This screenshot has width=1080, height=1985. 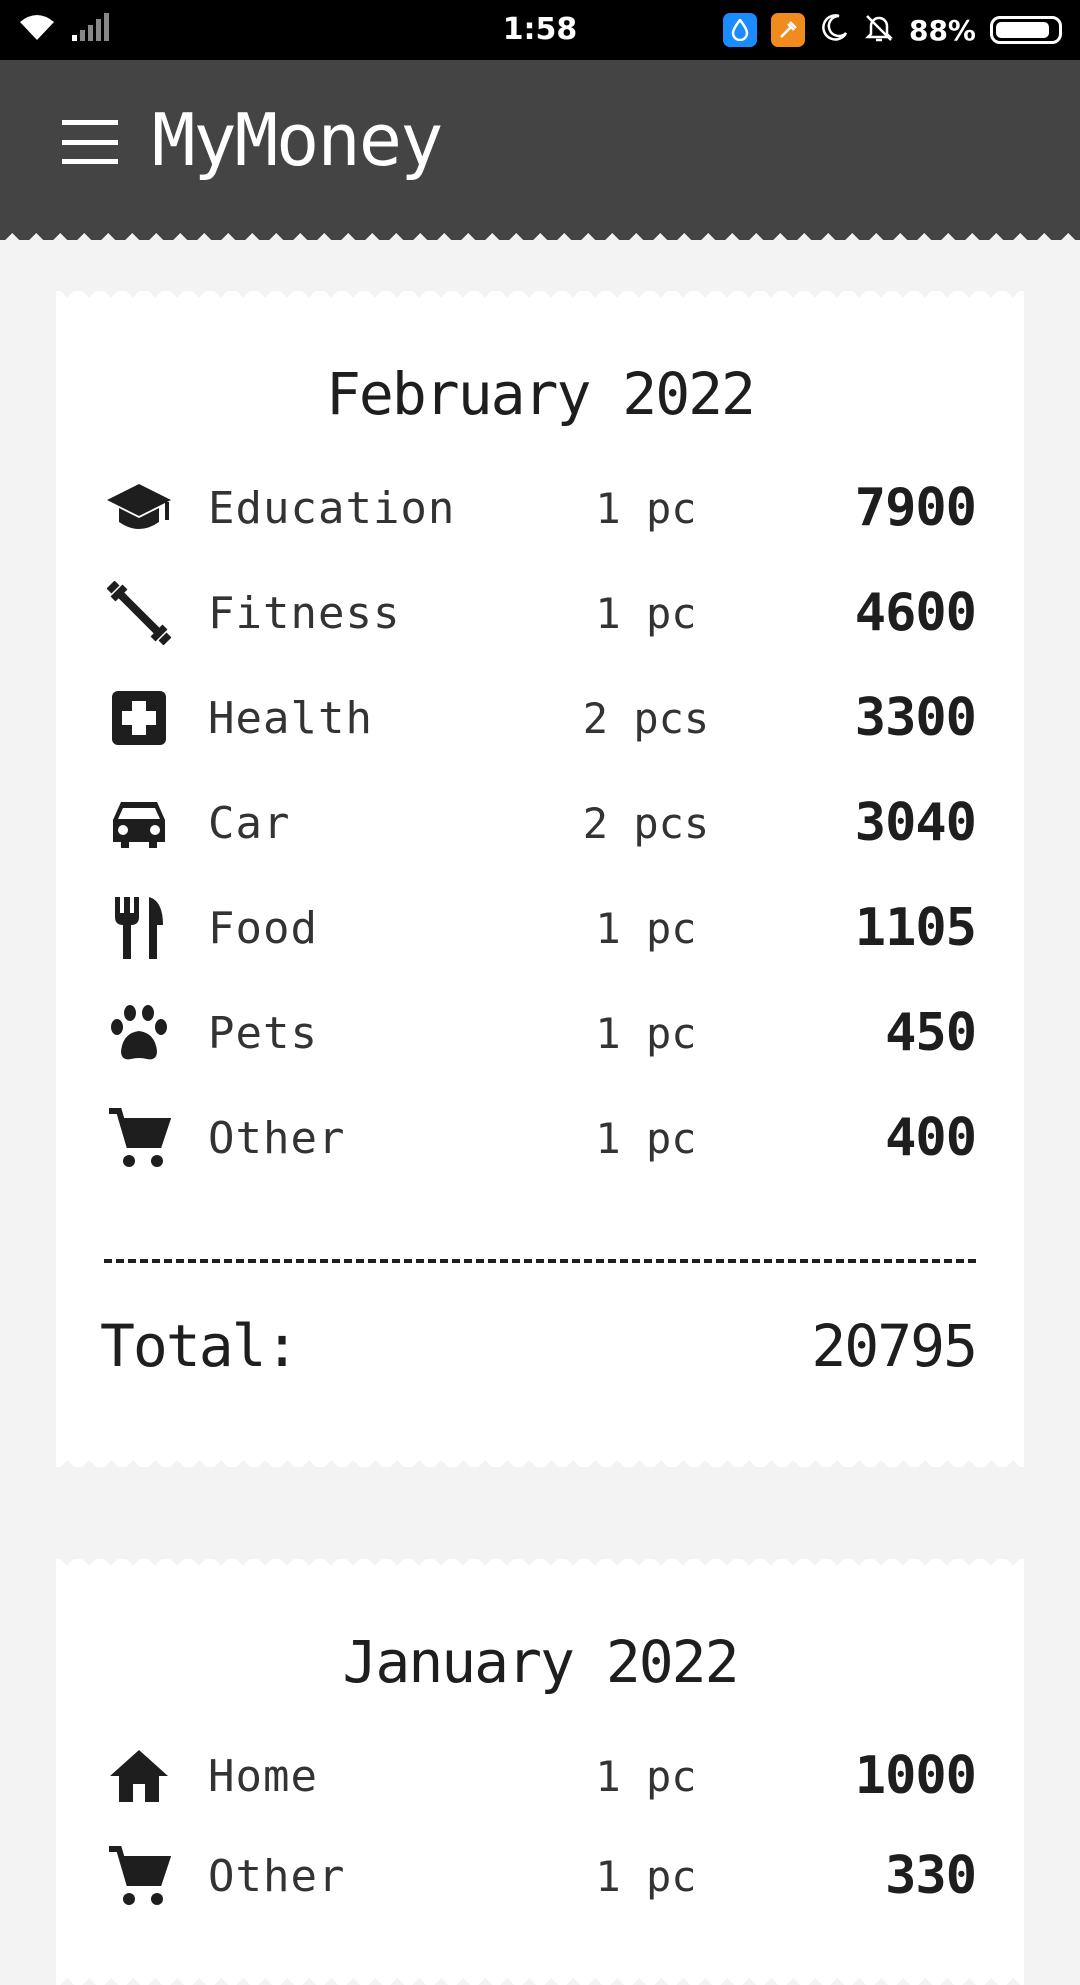 What do you see at coordinates (1026, 30) in the screenshot?
I see `battery-icon` at bounding box center [1026, 30].